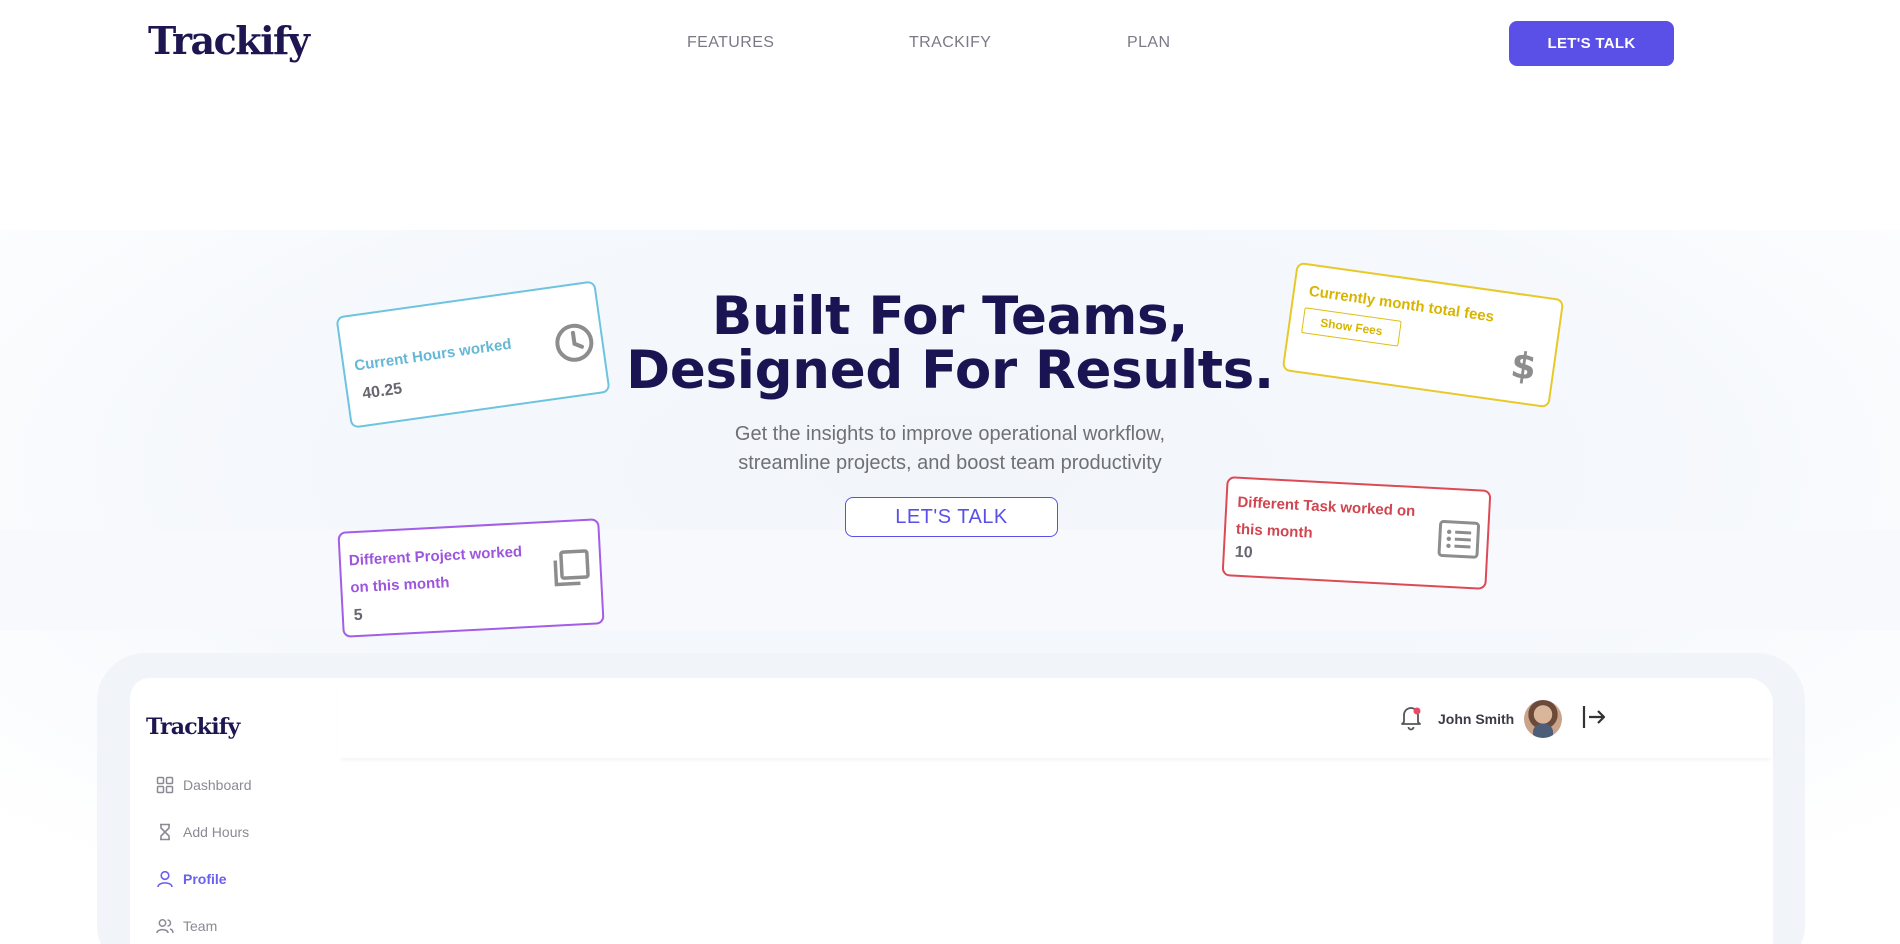 The image size is (1900, 944). What do you see at coordinates (200, 926) in the screenshot?
I see `sidebar-item-label: Team` at bounding box center [200, 926].